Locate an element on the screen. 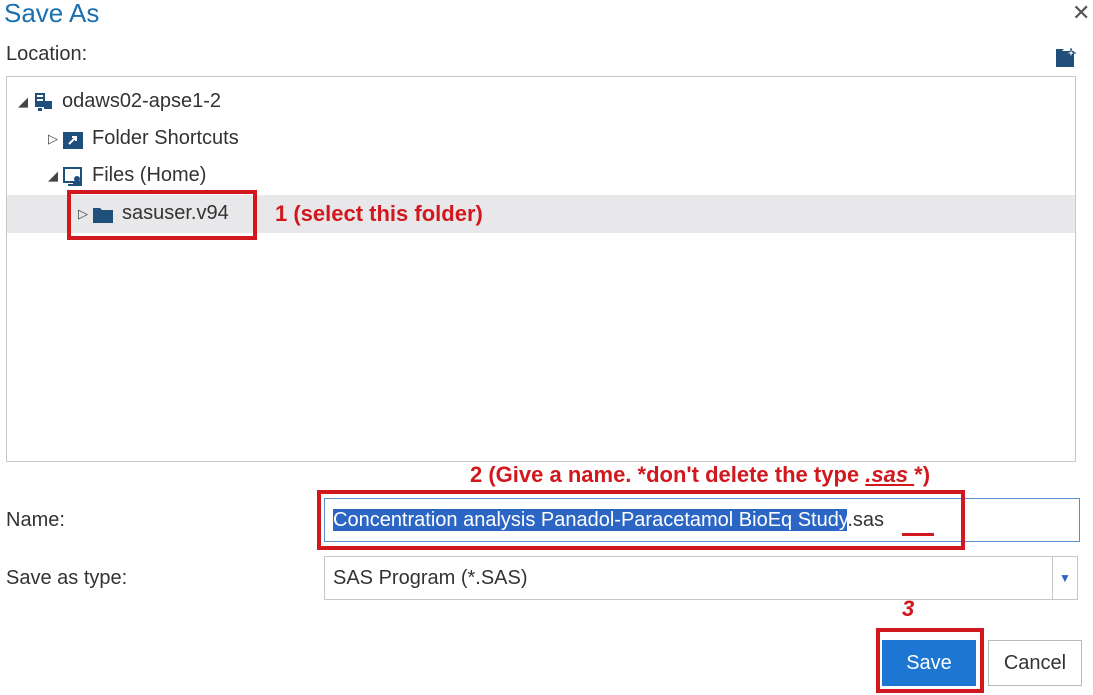 Image resolution: width=1093 pixels, height=695 pixels. tree-node-folder-shortcuts: ▷ Folder Shortcuts is located at coordinates (143, 138).